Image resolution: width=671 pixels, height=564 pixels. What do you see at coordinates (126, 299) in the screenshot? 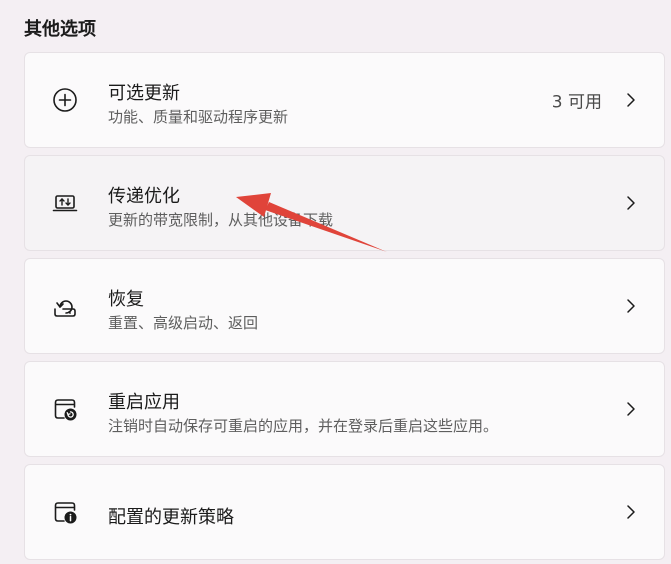
I see `recovery-title: 恢复` at bounding box center [126, 299].